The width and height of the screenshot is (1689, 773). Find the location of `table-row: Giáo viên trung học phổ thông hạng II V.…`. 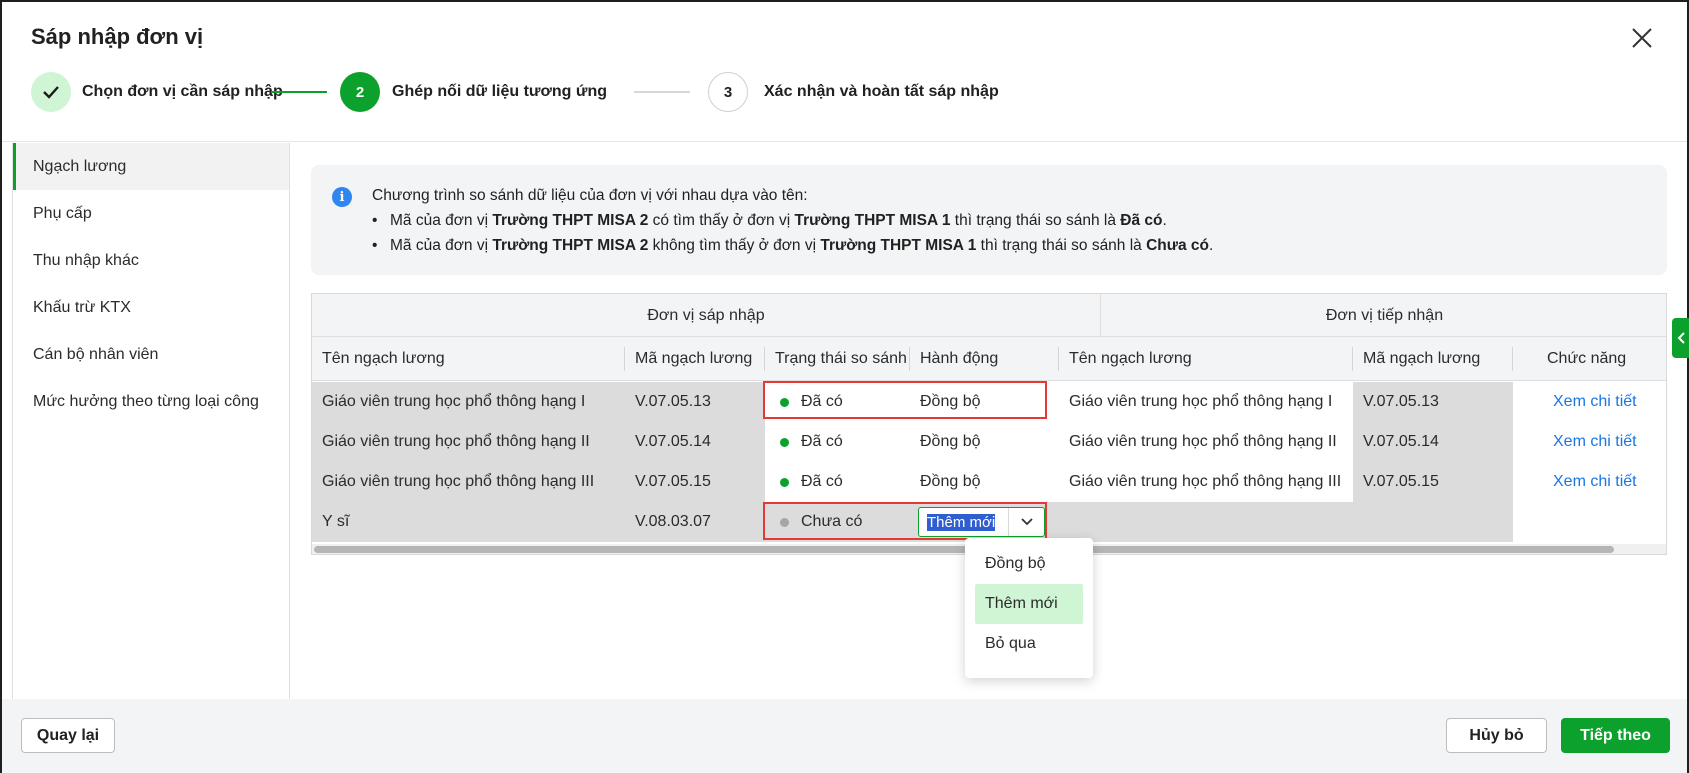

table-row: Giáo viên trung học phổ thông hạng II V.… is located at coordinates (989, 442).